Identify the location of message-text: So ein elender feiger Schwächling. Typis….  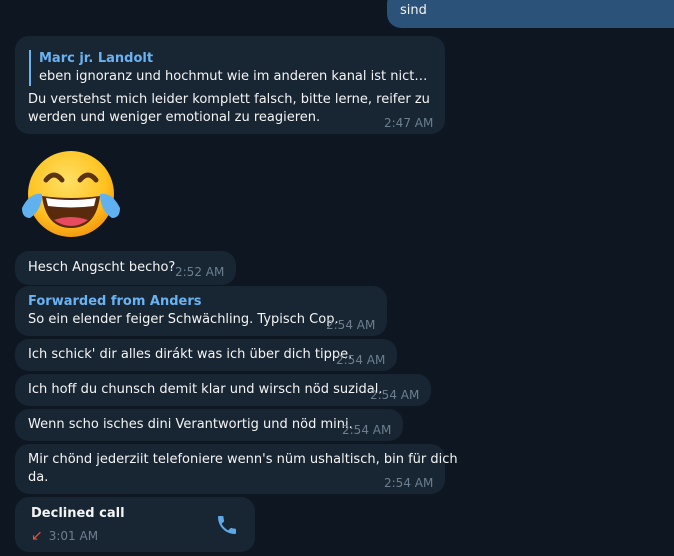
(183, 319).